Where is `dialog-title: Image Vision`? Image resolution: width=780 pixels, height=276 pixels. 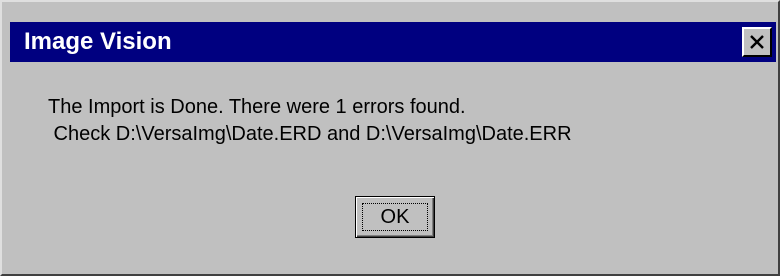 dialog-title: Image Vision is located at coordinates (98, 41).